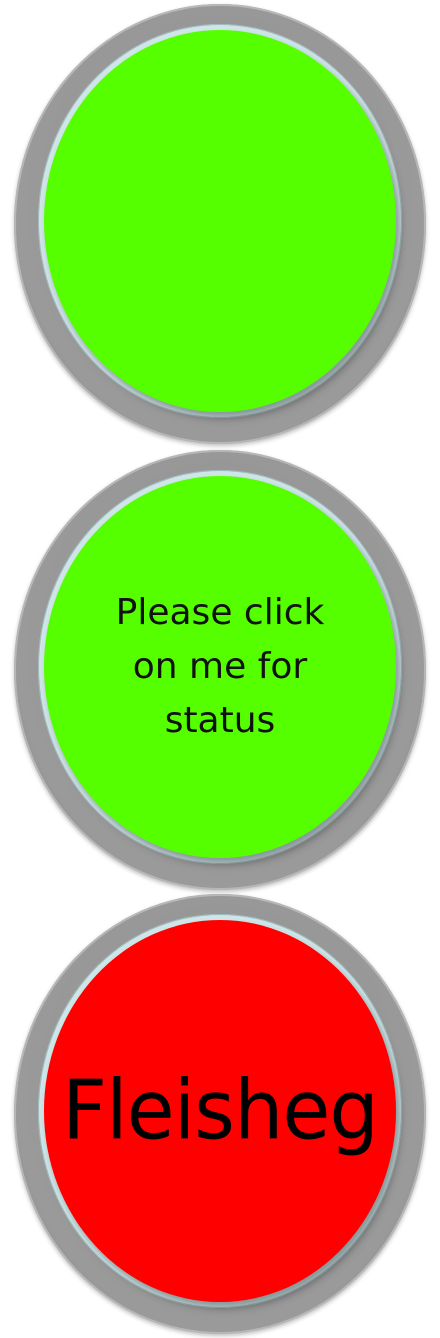  I want to click on button-label: Please click on me for status, so click(220, 666).